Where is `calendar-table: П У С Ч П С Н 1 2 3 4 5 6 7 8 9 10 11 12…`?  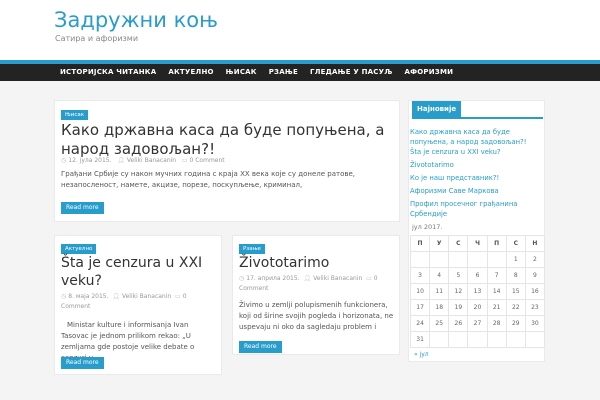
calendar-table: П У С Ч П С Н 1 2 3 4 5 6 7 8 9 10 11 12… is located at coordinates (477, 291).